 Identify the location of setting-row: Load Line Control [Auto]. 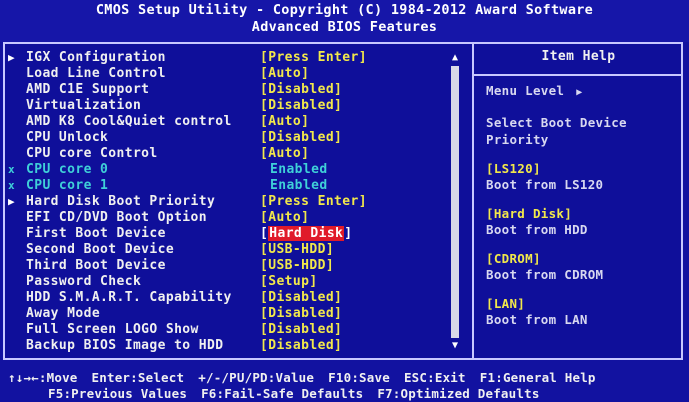
(228, 74).